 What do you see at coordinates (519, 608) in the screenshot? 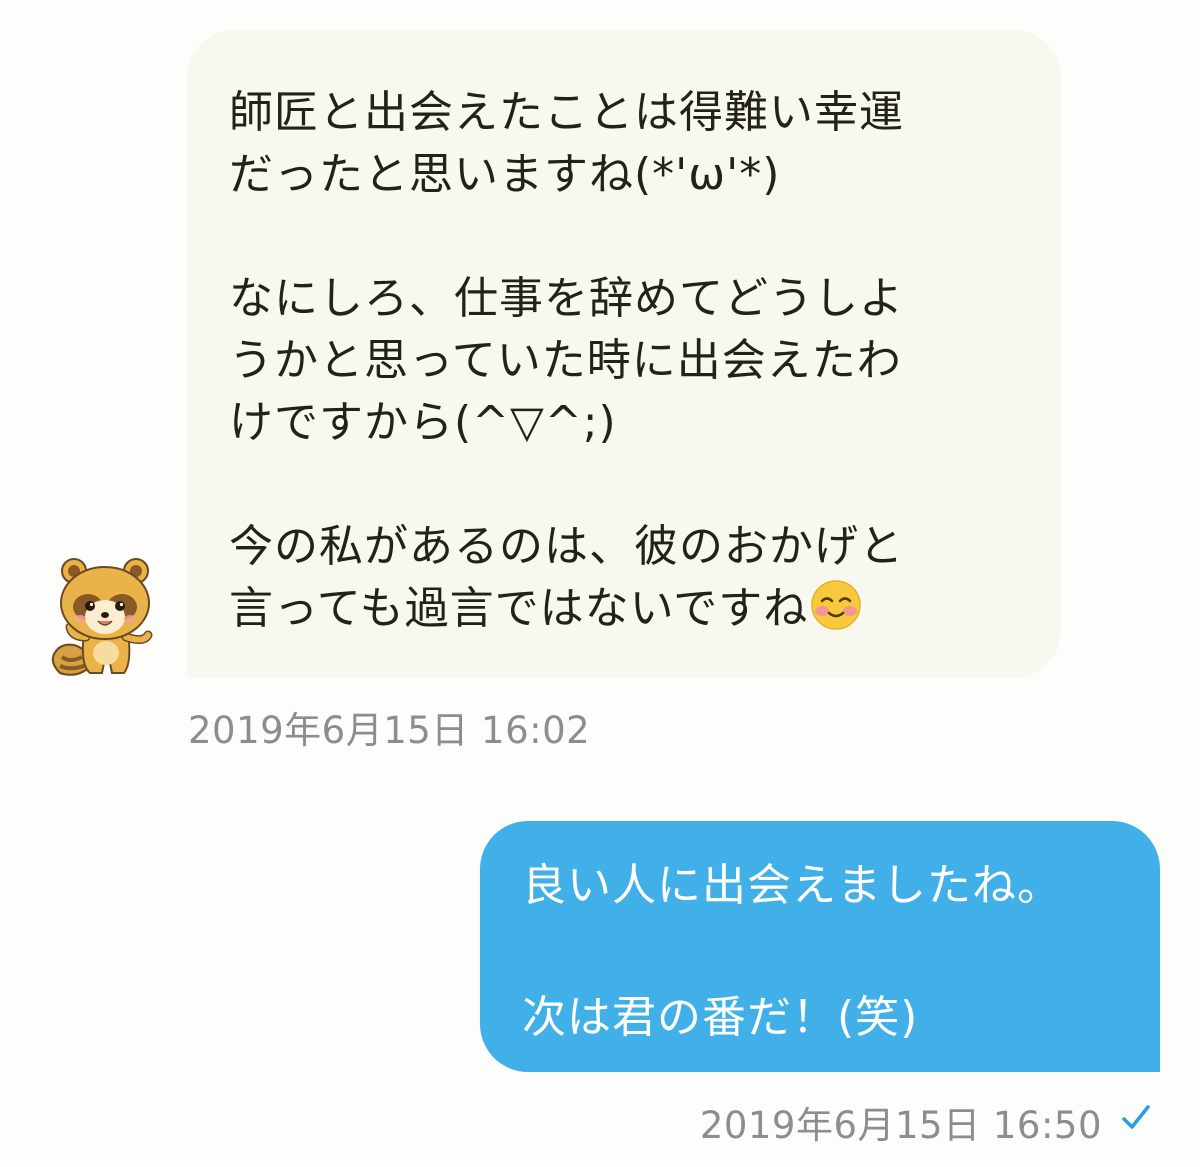
I see `message-line-text: 言っても過言ではないですね` at bounding box center [519, 608].